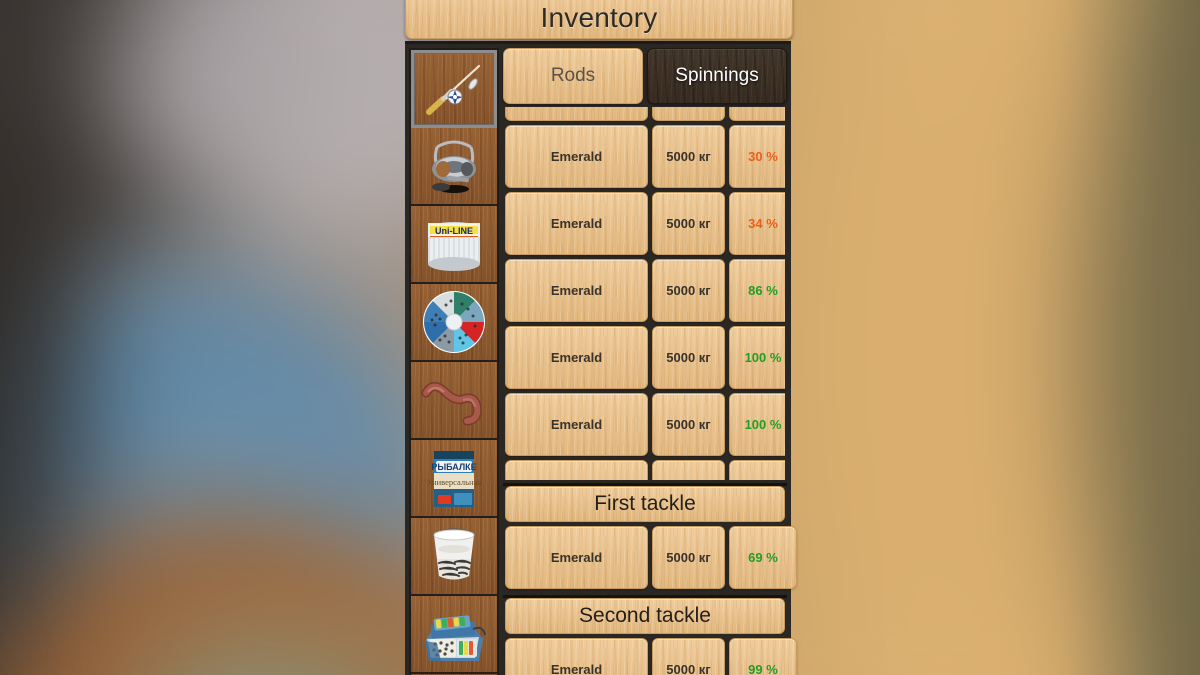 The width and height of the screenshot is (1200, 675). I want to click on sidebar-item-tackle-assortment-wheel, so click(454, 323).